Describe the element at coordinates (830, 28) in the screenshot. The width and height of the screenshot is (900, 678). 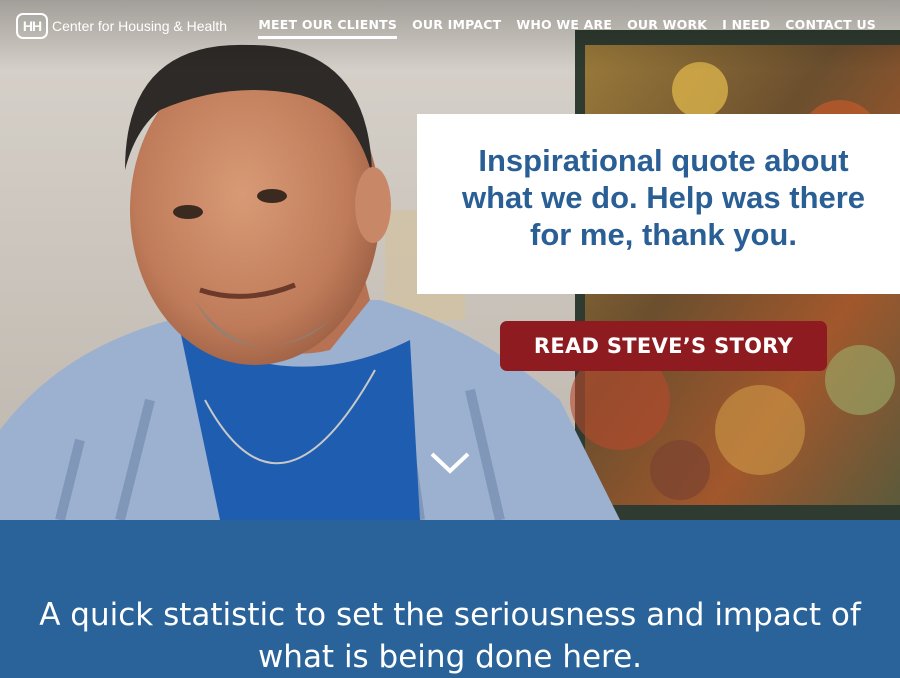
I see `nav-contact-us: CONTACT US` at that location.